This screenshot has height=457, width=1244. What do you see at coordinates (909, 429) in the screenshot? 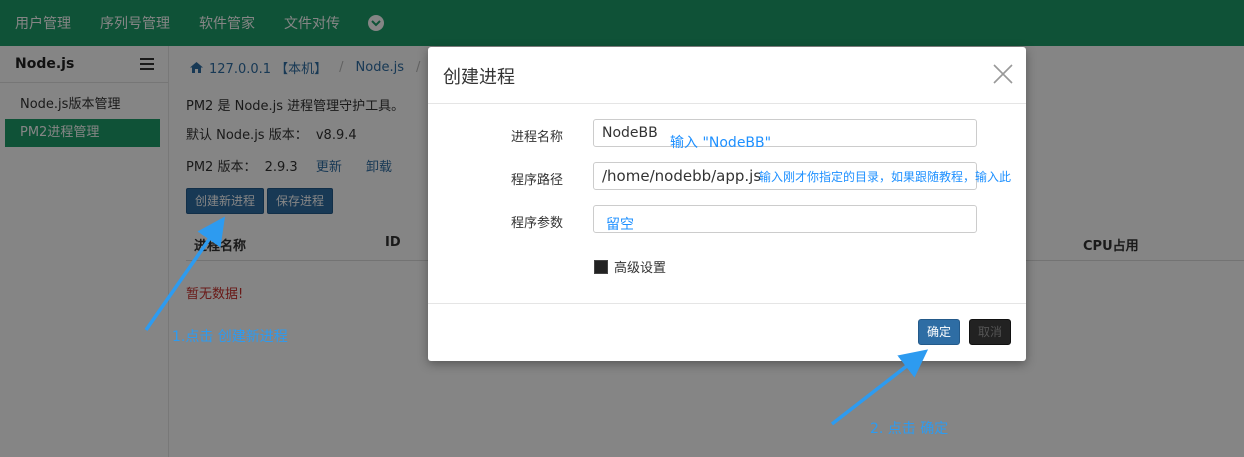
I see `step2-annotation: 2. 点击 确定` at bounding box center [909, 429].